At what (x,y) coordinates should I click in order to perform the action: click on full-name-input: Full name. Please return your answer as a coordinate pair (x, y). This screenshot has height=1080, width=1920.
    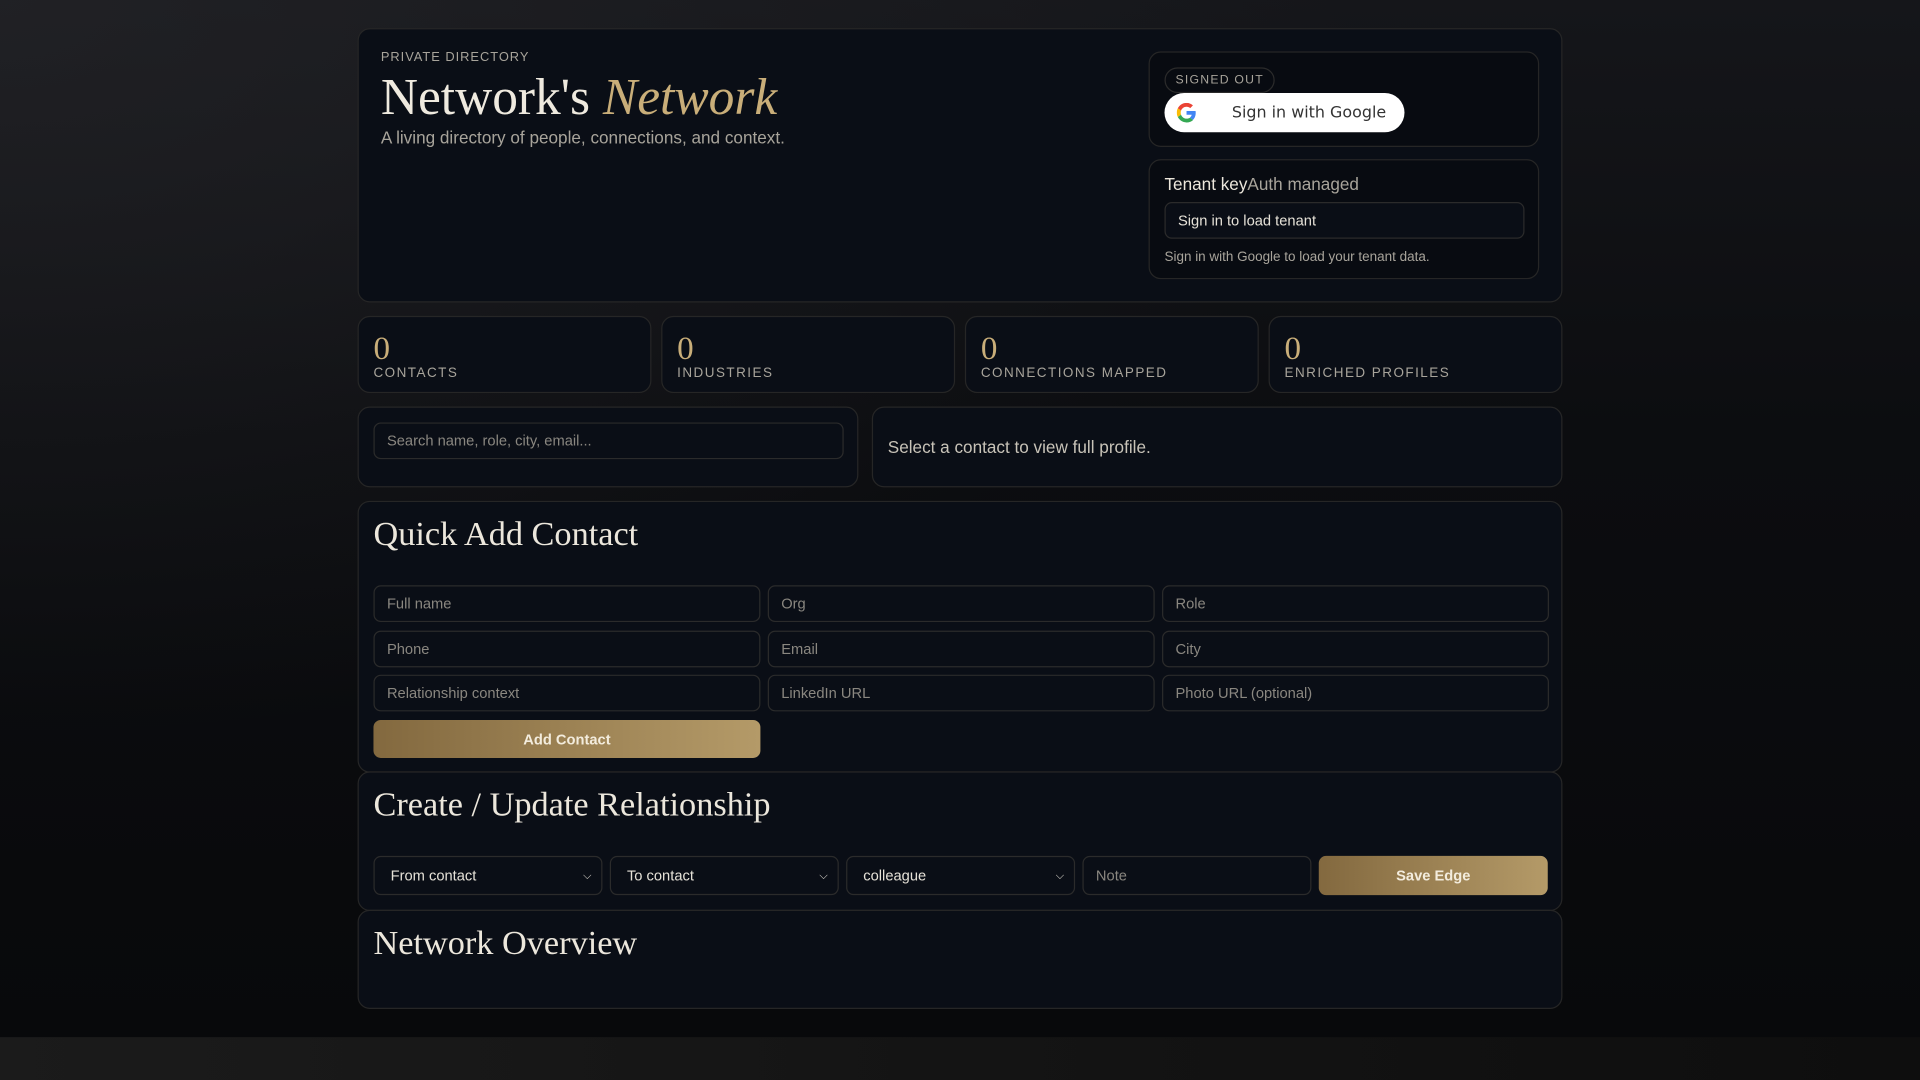
    Looking at the image, I should click on (567, 604).